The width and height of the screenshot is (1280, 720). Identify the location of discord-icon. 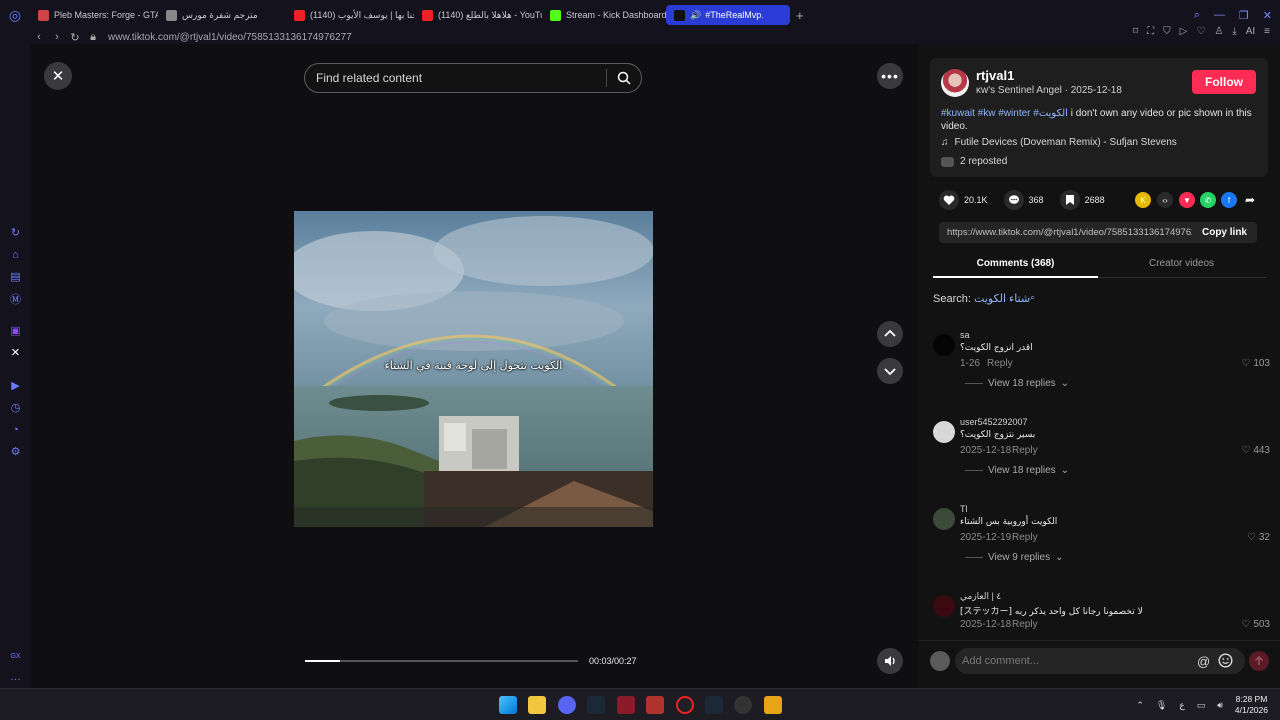
(567, 705).